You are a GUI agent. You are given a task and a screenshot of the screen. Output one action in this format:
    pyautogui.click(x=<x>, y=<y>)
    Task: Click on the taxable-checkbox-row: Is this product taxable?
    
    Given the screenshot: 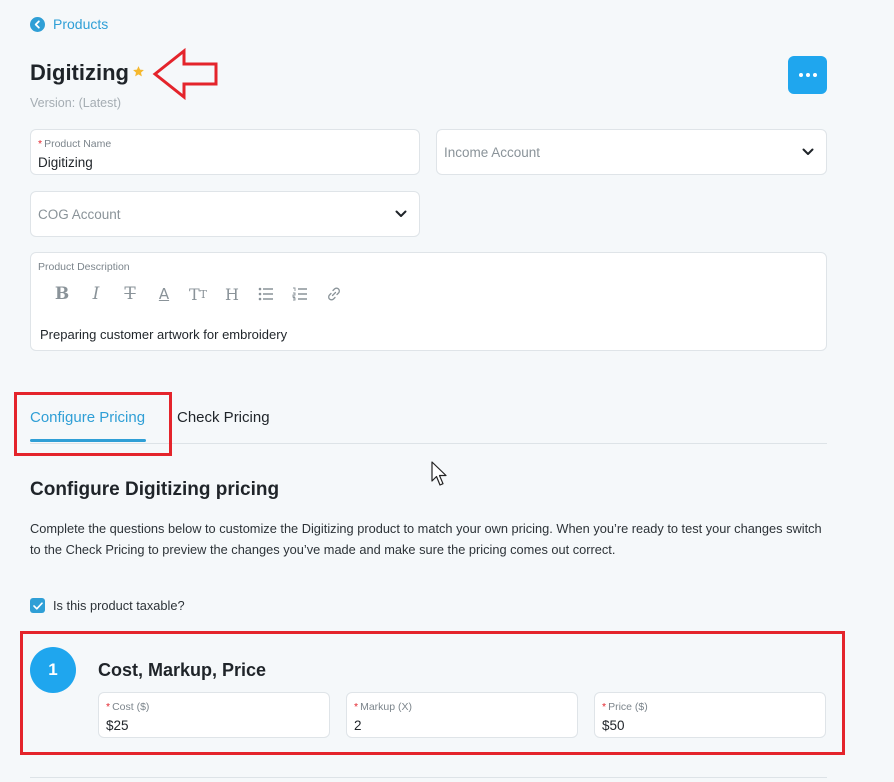 What is the action you would take?
    pyautogui.click(x=107, y=605)
    